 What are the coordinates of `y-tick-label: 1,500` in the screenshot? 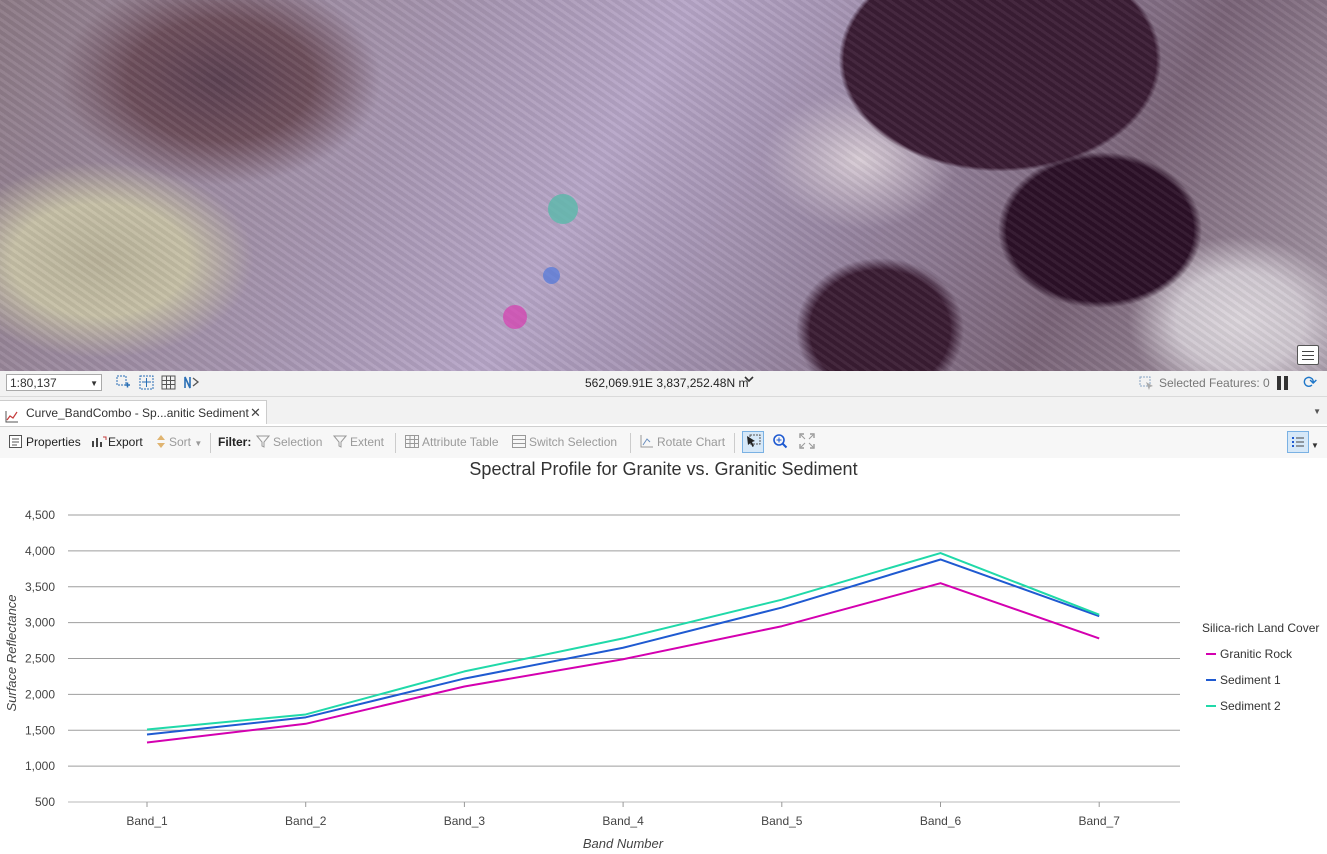 It's located at (40, 730).